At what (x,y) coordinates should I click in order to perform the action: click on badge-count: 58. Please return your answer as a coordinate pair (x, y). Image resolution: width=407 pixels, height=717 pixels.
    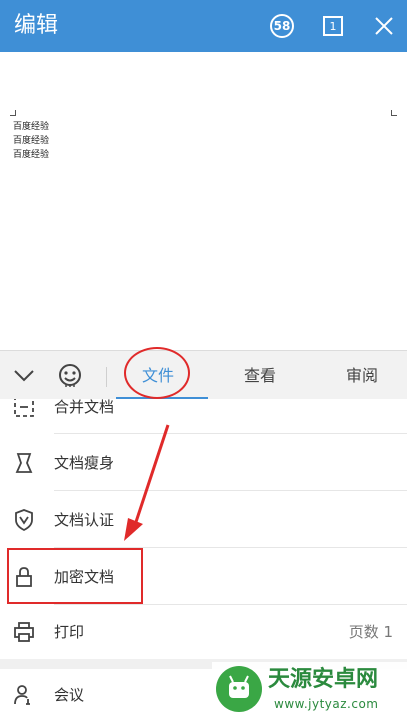
    Looking at the image, I should click on (282, 26).